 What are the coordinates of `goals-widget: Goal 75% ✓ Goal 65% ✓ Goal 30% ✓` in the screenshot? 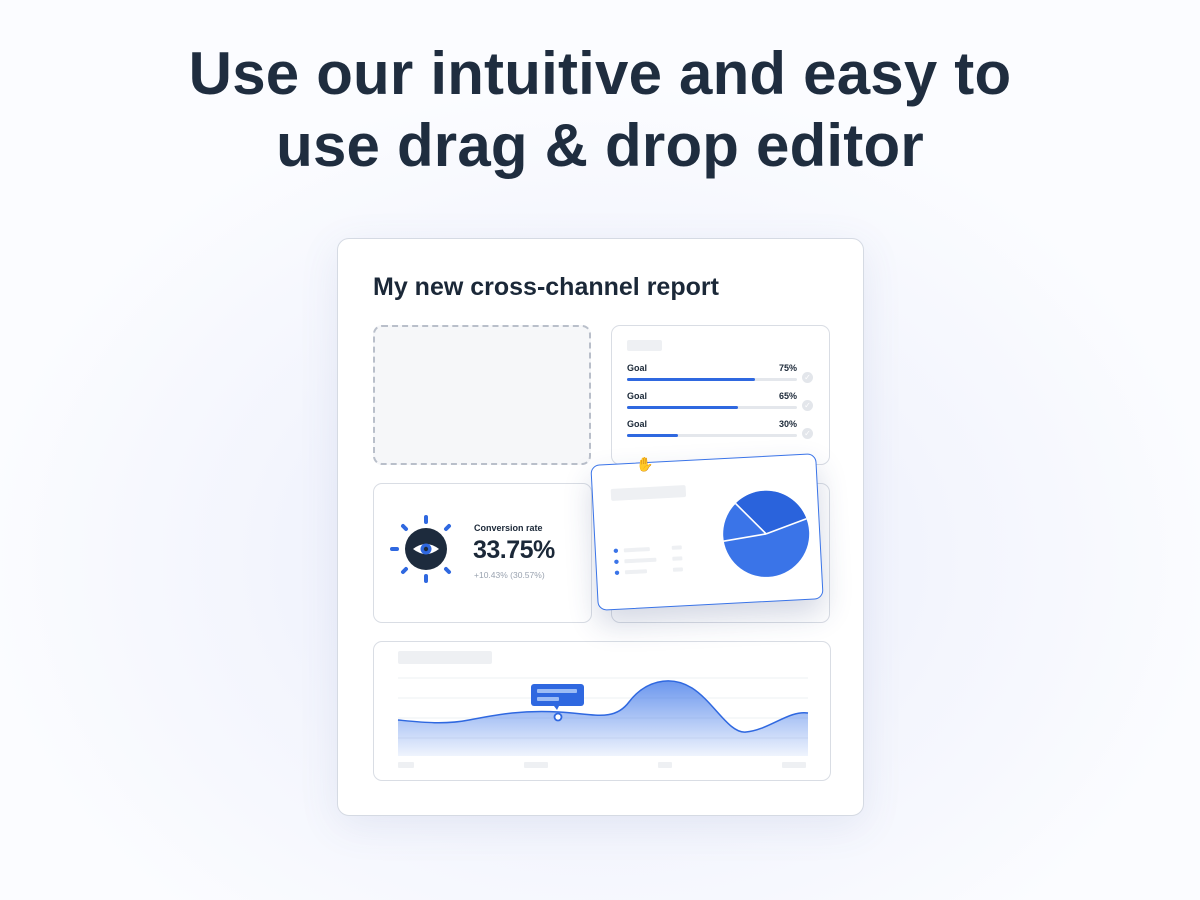 It's located at (720, 395).